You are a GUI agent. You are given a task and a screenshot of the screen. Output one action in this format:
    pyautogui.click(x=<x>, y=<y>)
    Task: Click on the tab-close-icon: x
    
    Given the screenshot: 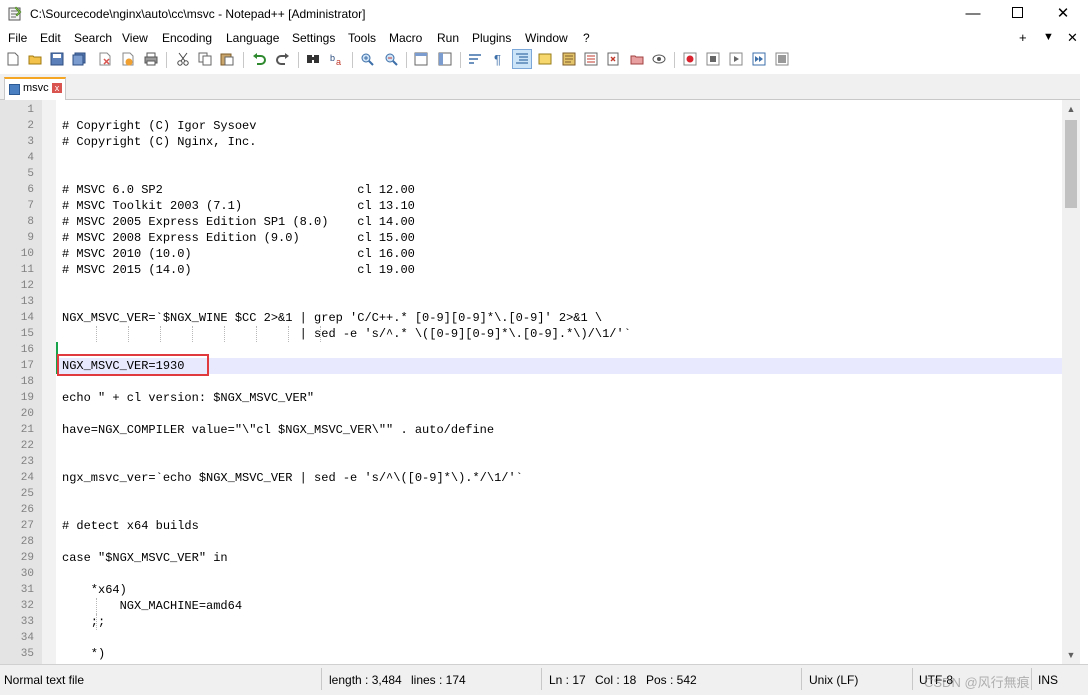 What is the action you would take?
    pyautogui.click(x=57, y=88)
    